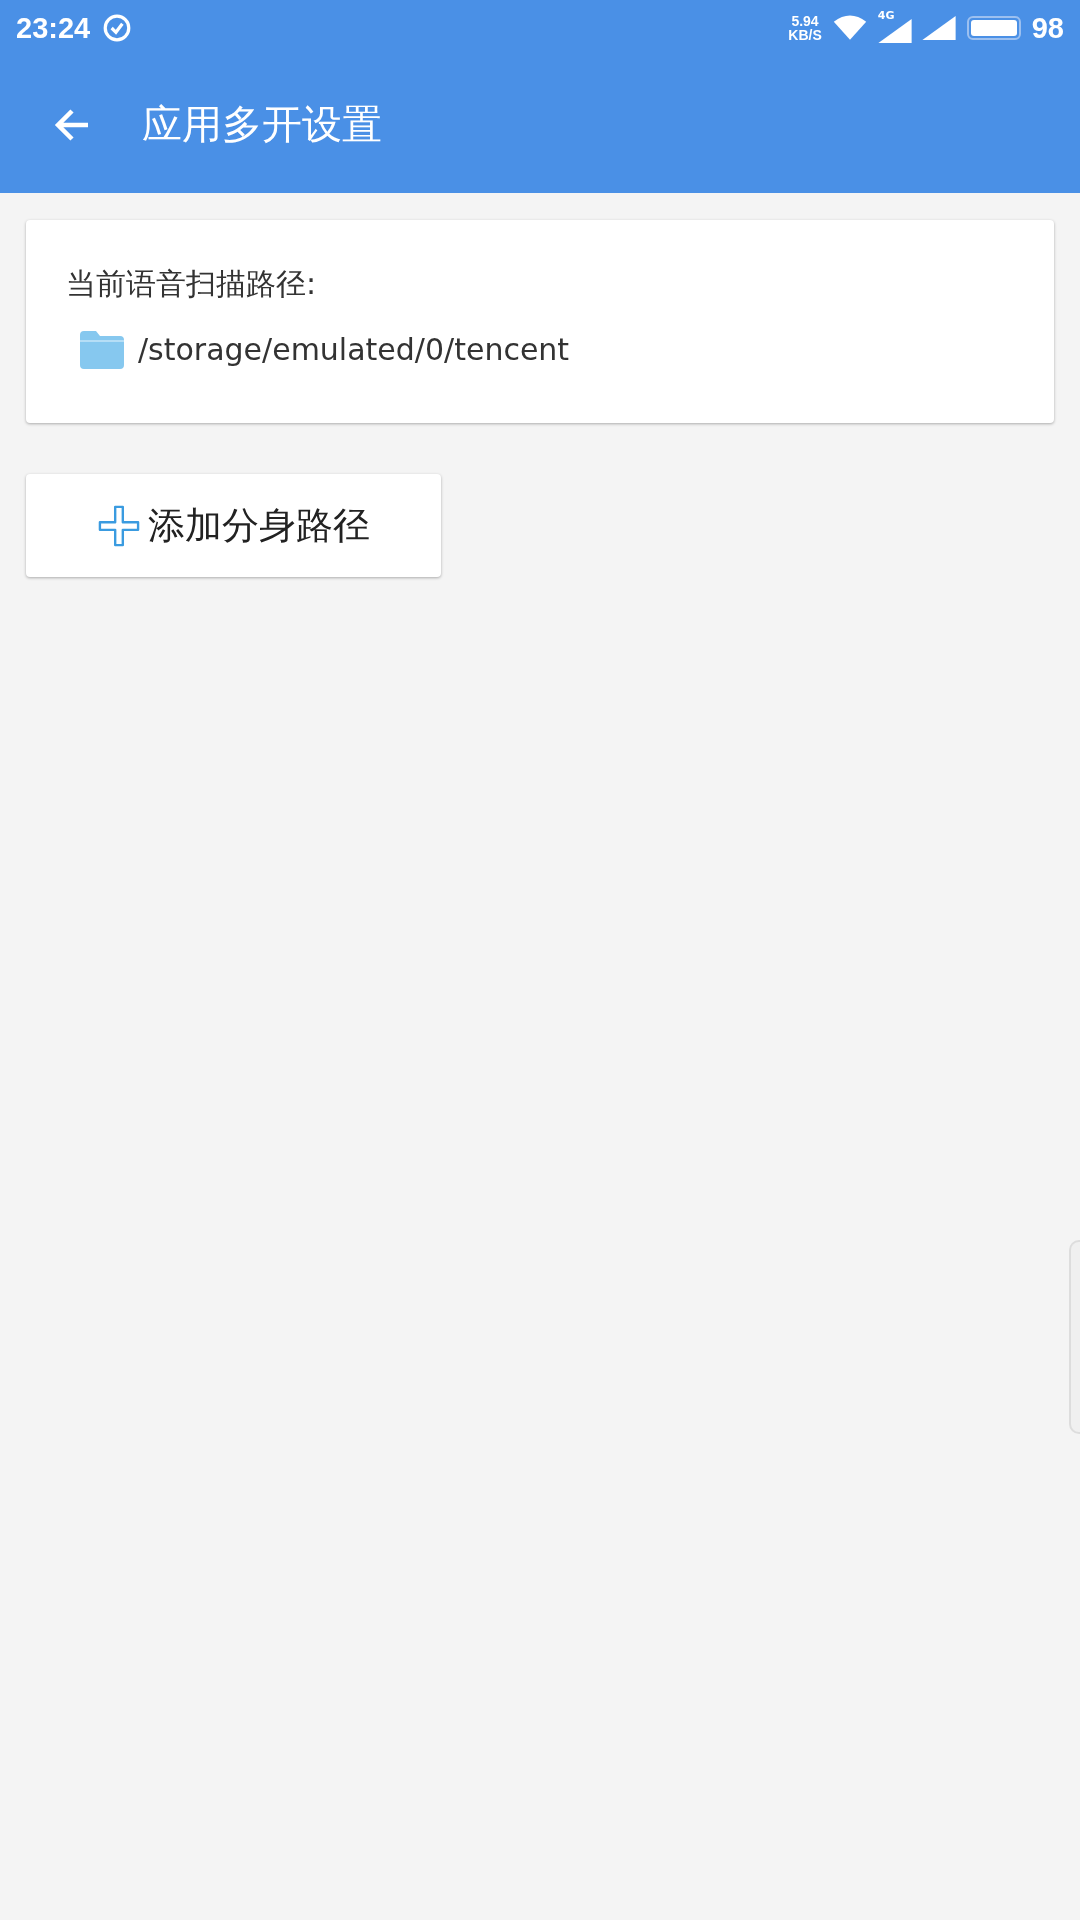 Image resolution: width=1080 pixels, height=1920 pixels. What do you see at coordinates (102, 349) in the screenshot?
I see `folder-icon` at bounding box center [102, 349].